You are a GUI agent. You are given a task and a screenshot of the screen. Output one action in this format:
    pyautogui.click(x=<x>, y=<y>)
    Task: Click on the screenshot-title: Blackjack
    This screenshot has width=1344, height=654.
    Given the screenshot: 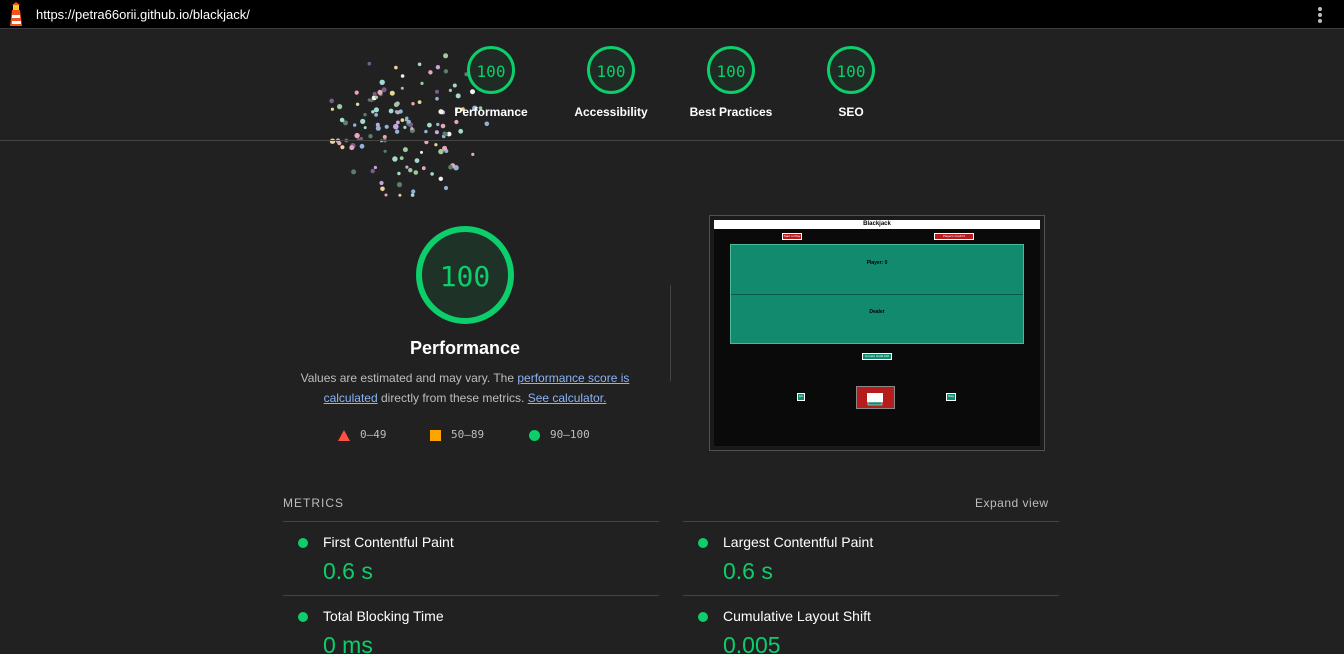 What is the action you would take?
    pyautogui.click(x=877, y=224)
    